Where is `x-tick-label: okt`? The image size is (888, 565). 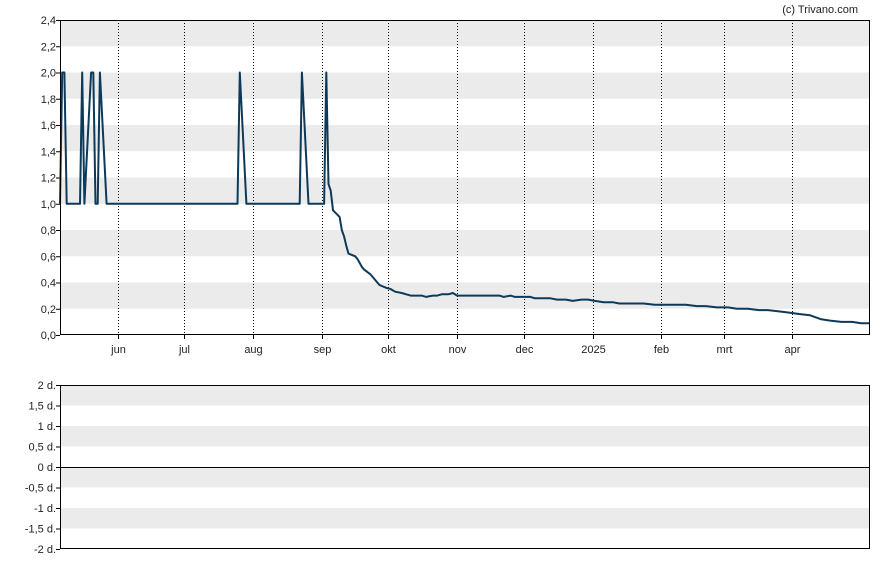 x-tick-label: okt is located at coordinates (388, 350).